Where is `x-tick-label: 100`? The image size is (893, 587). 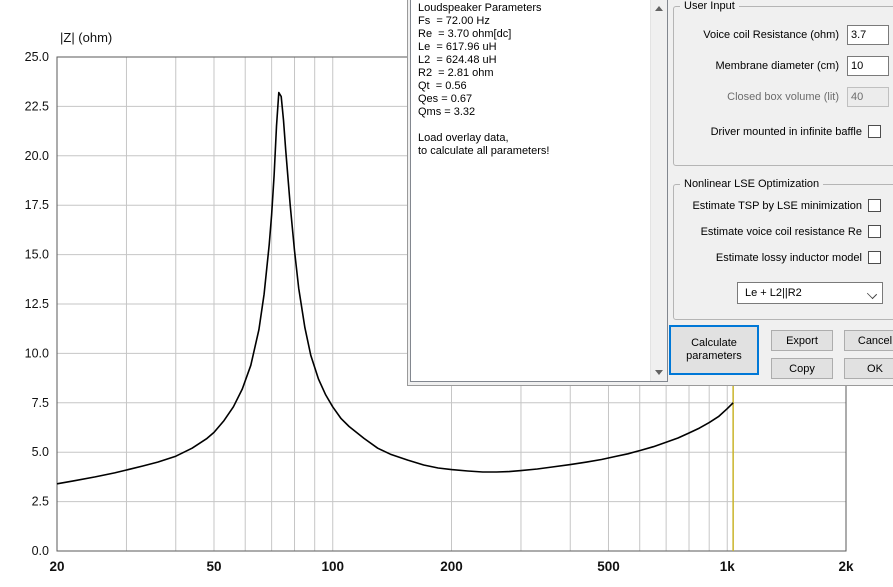
x-tick-label: 100 is located at coordinates (332, 566).